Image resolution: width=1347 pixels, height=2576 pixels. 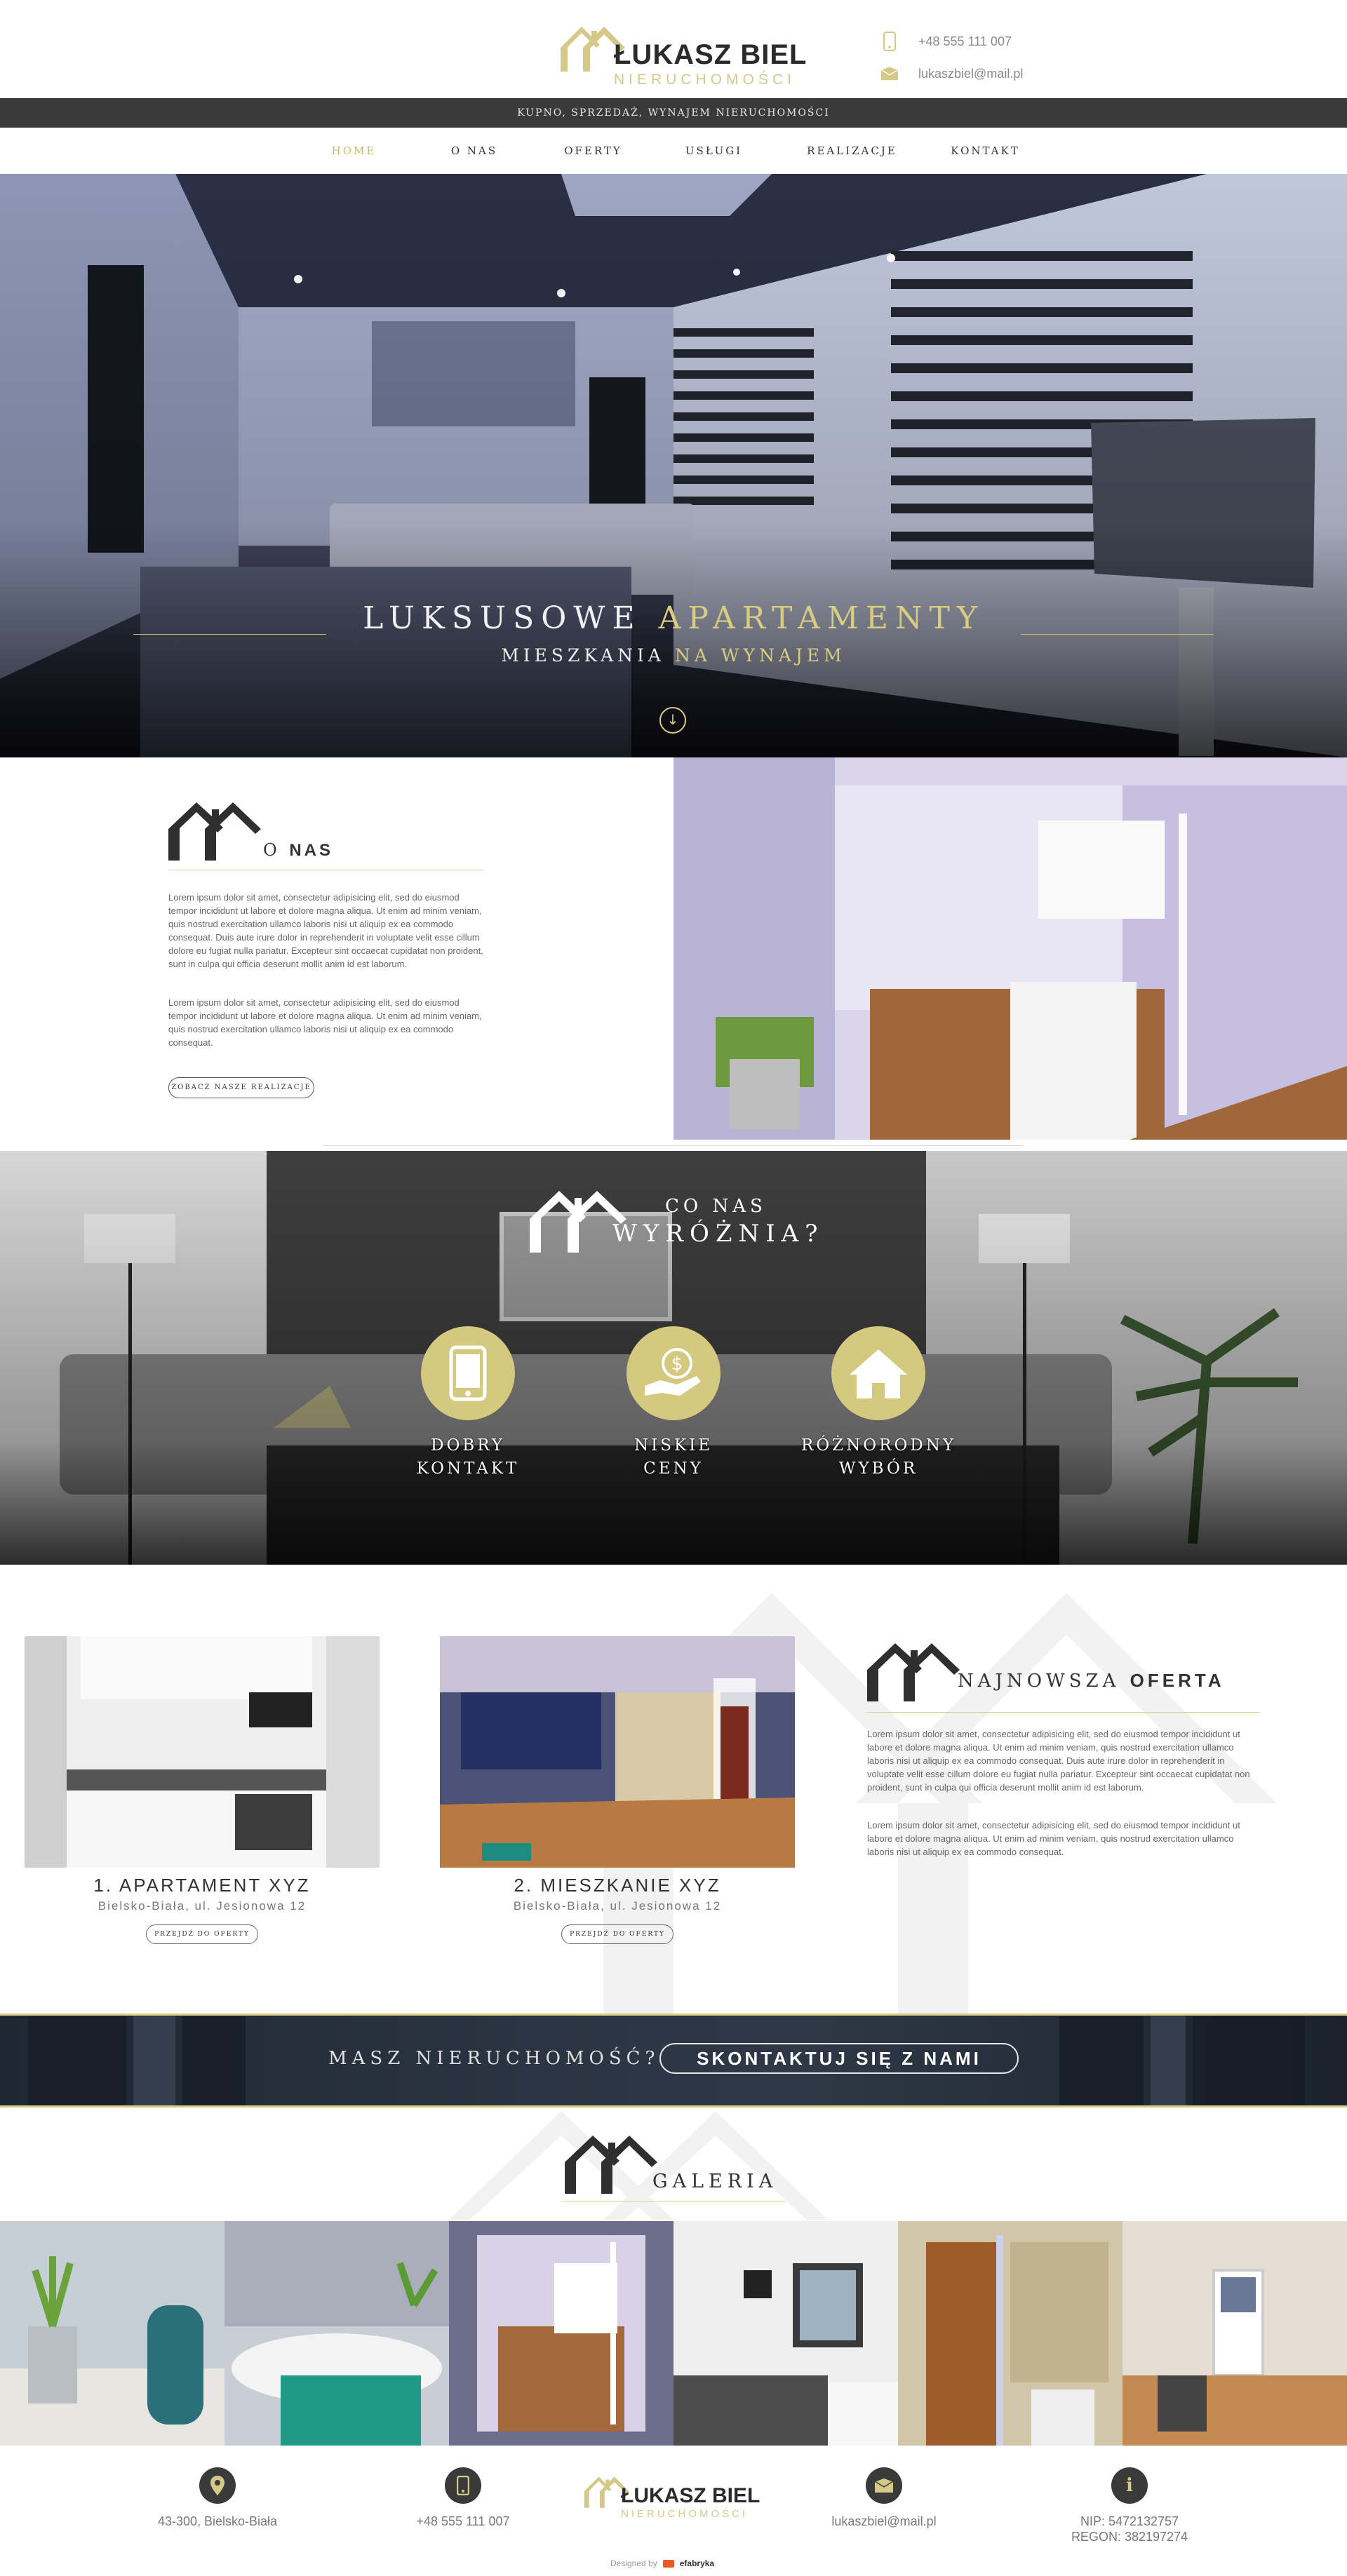 What do you see at coordinates (760, 655) in the screenshot?
I see `hero-subtitle-accent: NA WYNAJEM` at bounding box center [760, 655].